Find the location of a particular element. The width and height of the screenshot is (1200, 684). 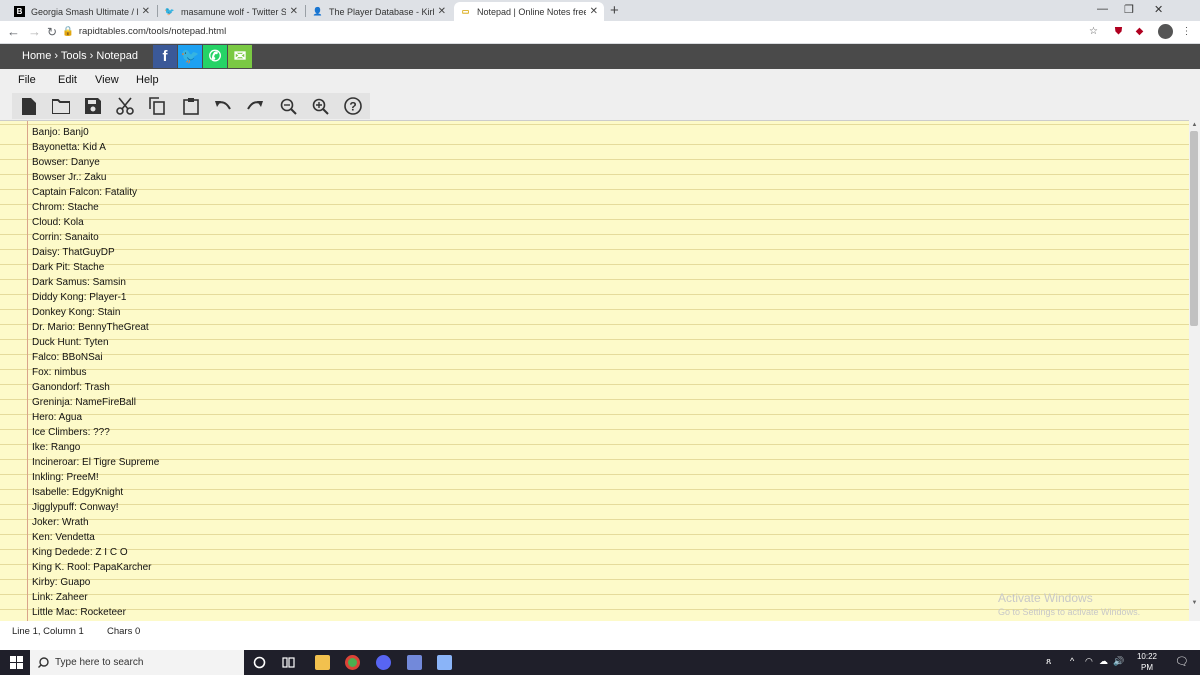

editor-line: Greninja: NameFireBall is located at coordinates (84, 402).